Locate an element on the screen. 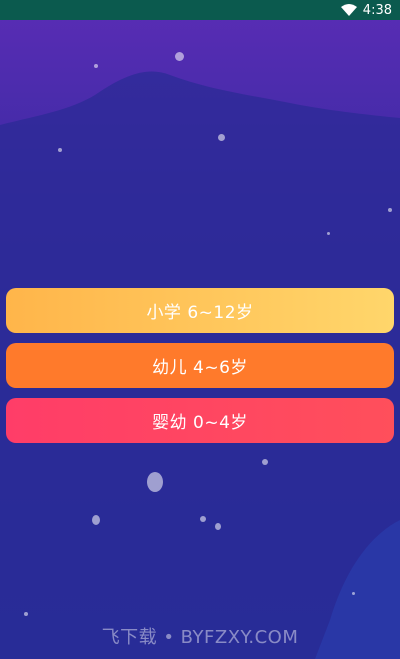 This screenshot has height=659, width=400. primary-school-button: 小学 6~12岁 is located at coordinates (200, 310).